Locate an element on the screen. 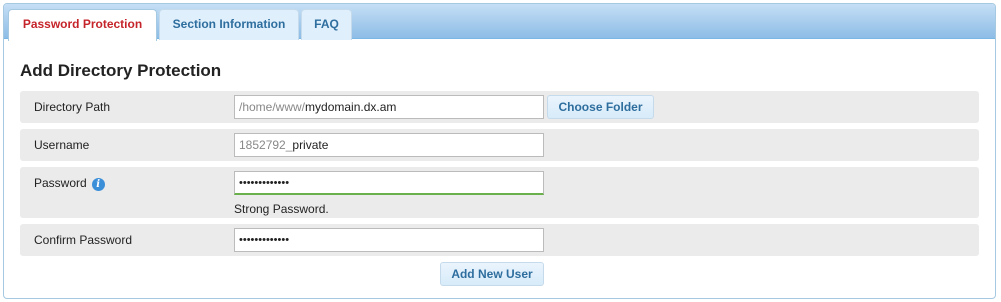 This screenshot has width=1001, height=302. username-row: Username 1852792_private is located at coordinates (499, 145).